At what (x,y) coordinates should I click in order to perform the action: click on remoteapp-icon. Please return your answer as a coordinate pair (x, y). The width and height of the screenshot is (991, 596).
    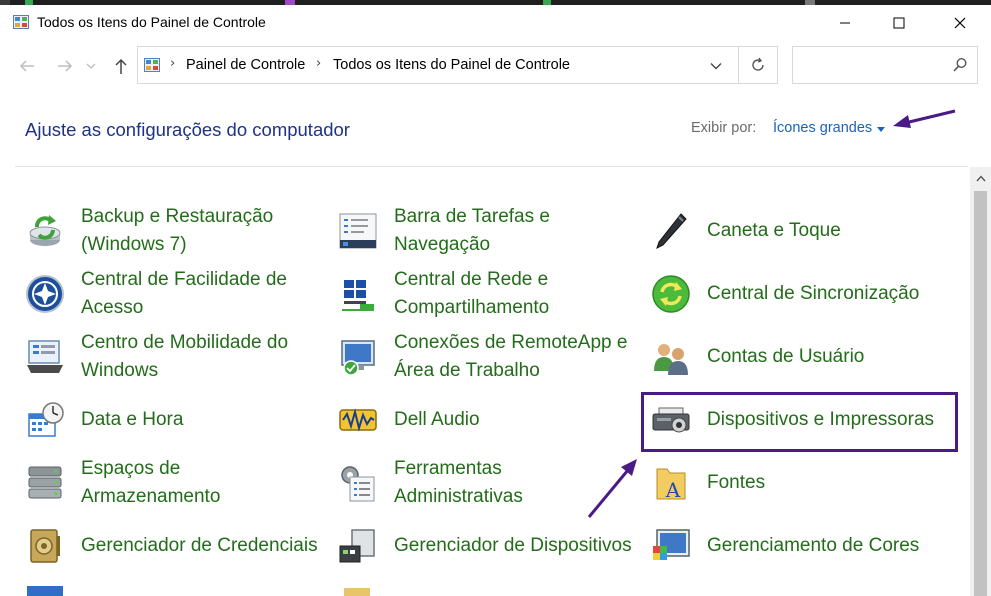
    Looking at the image, I should click on (358, 358).